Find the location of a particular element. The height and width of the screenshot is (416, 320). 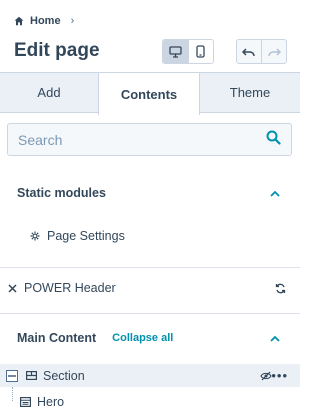

tab-contents: Contents is located at coordinates (149, 94).